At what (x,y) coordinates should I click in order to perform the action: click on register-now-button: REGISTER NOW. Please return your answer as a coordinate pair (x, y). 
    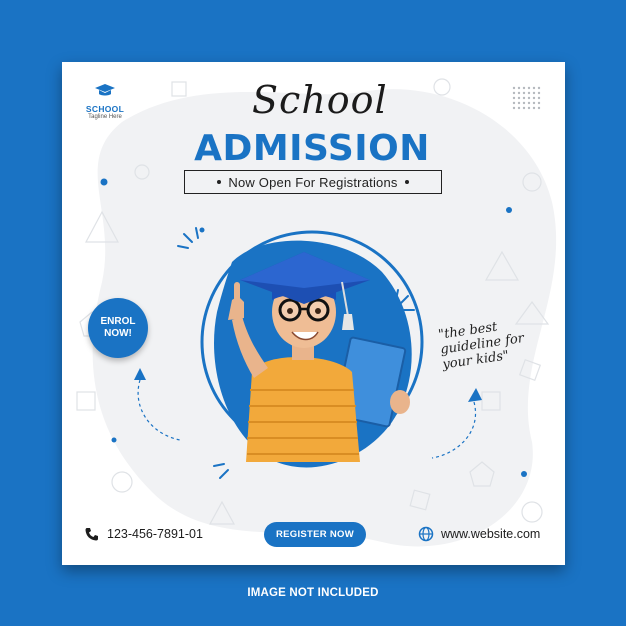
    Looking at the image, I should click on (315, 534).